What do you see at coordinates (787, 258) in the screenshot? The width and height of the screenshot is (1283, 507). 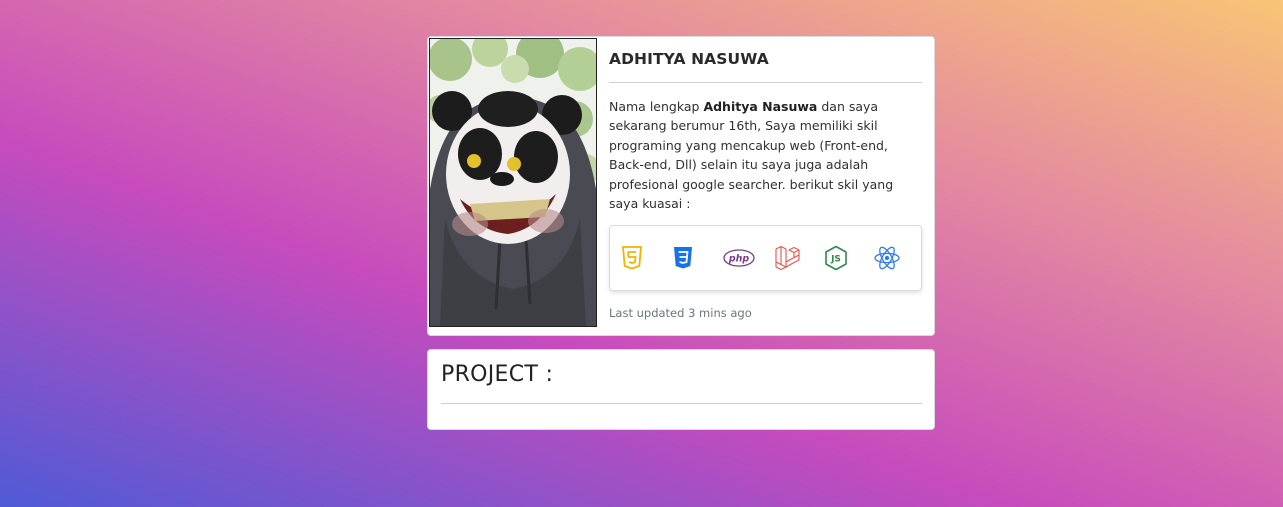 I see `laravel-icon` at bounding box center [787, 258].